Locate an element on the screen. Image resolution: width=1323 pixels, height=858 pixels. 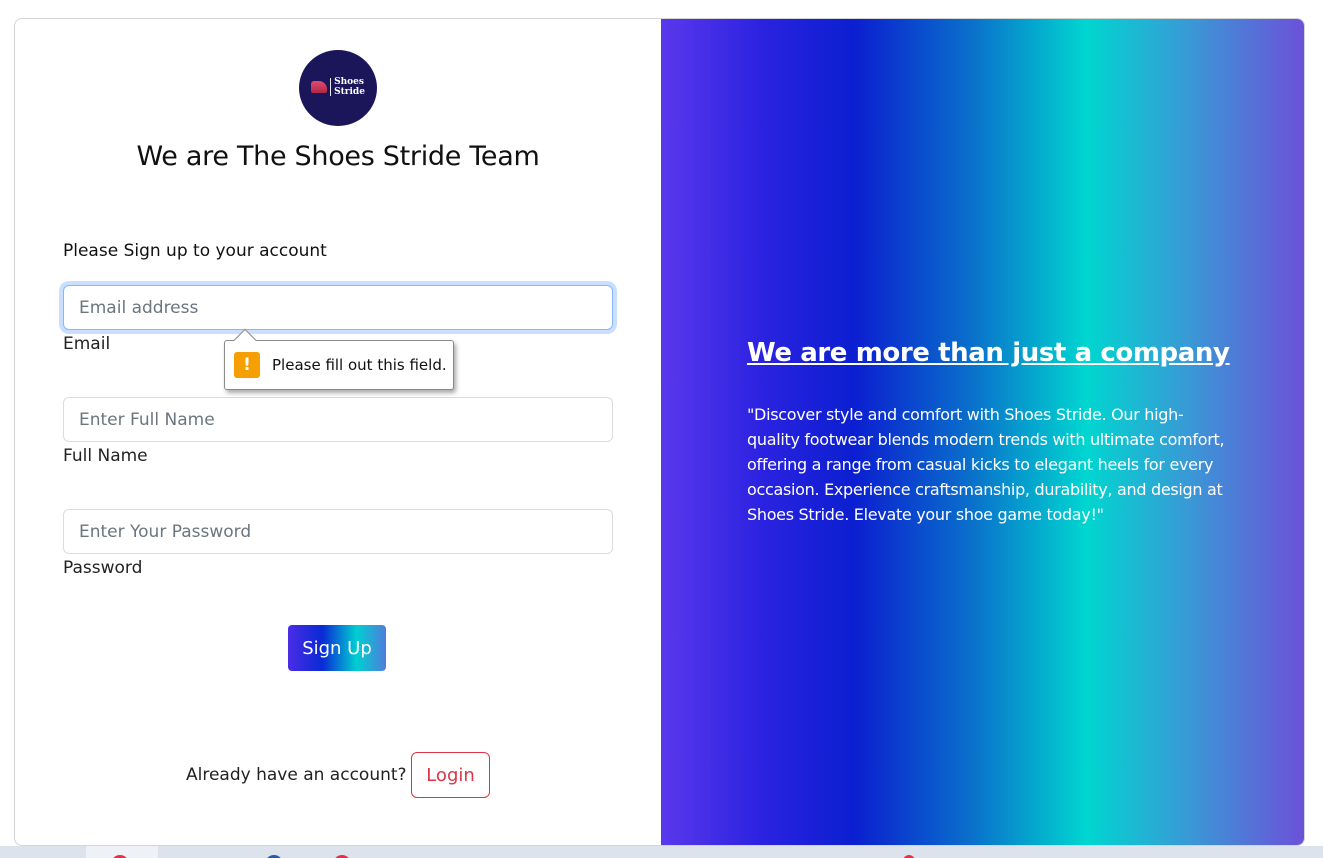
full-name-input is located at coordinates (338, 419).